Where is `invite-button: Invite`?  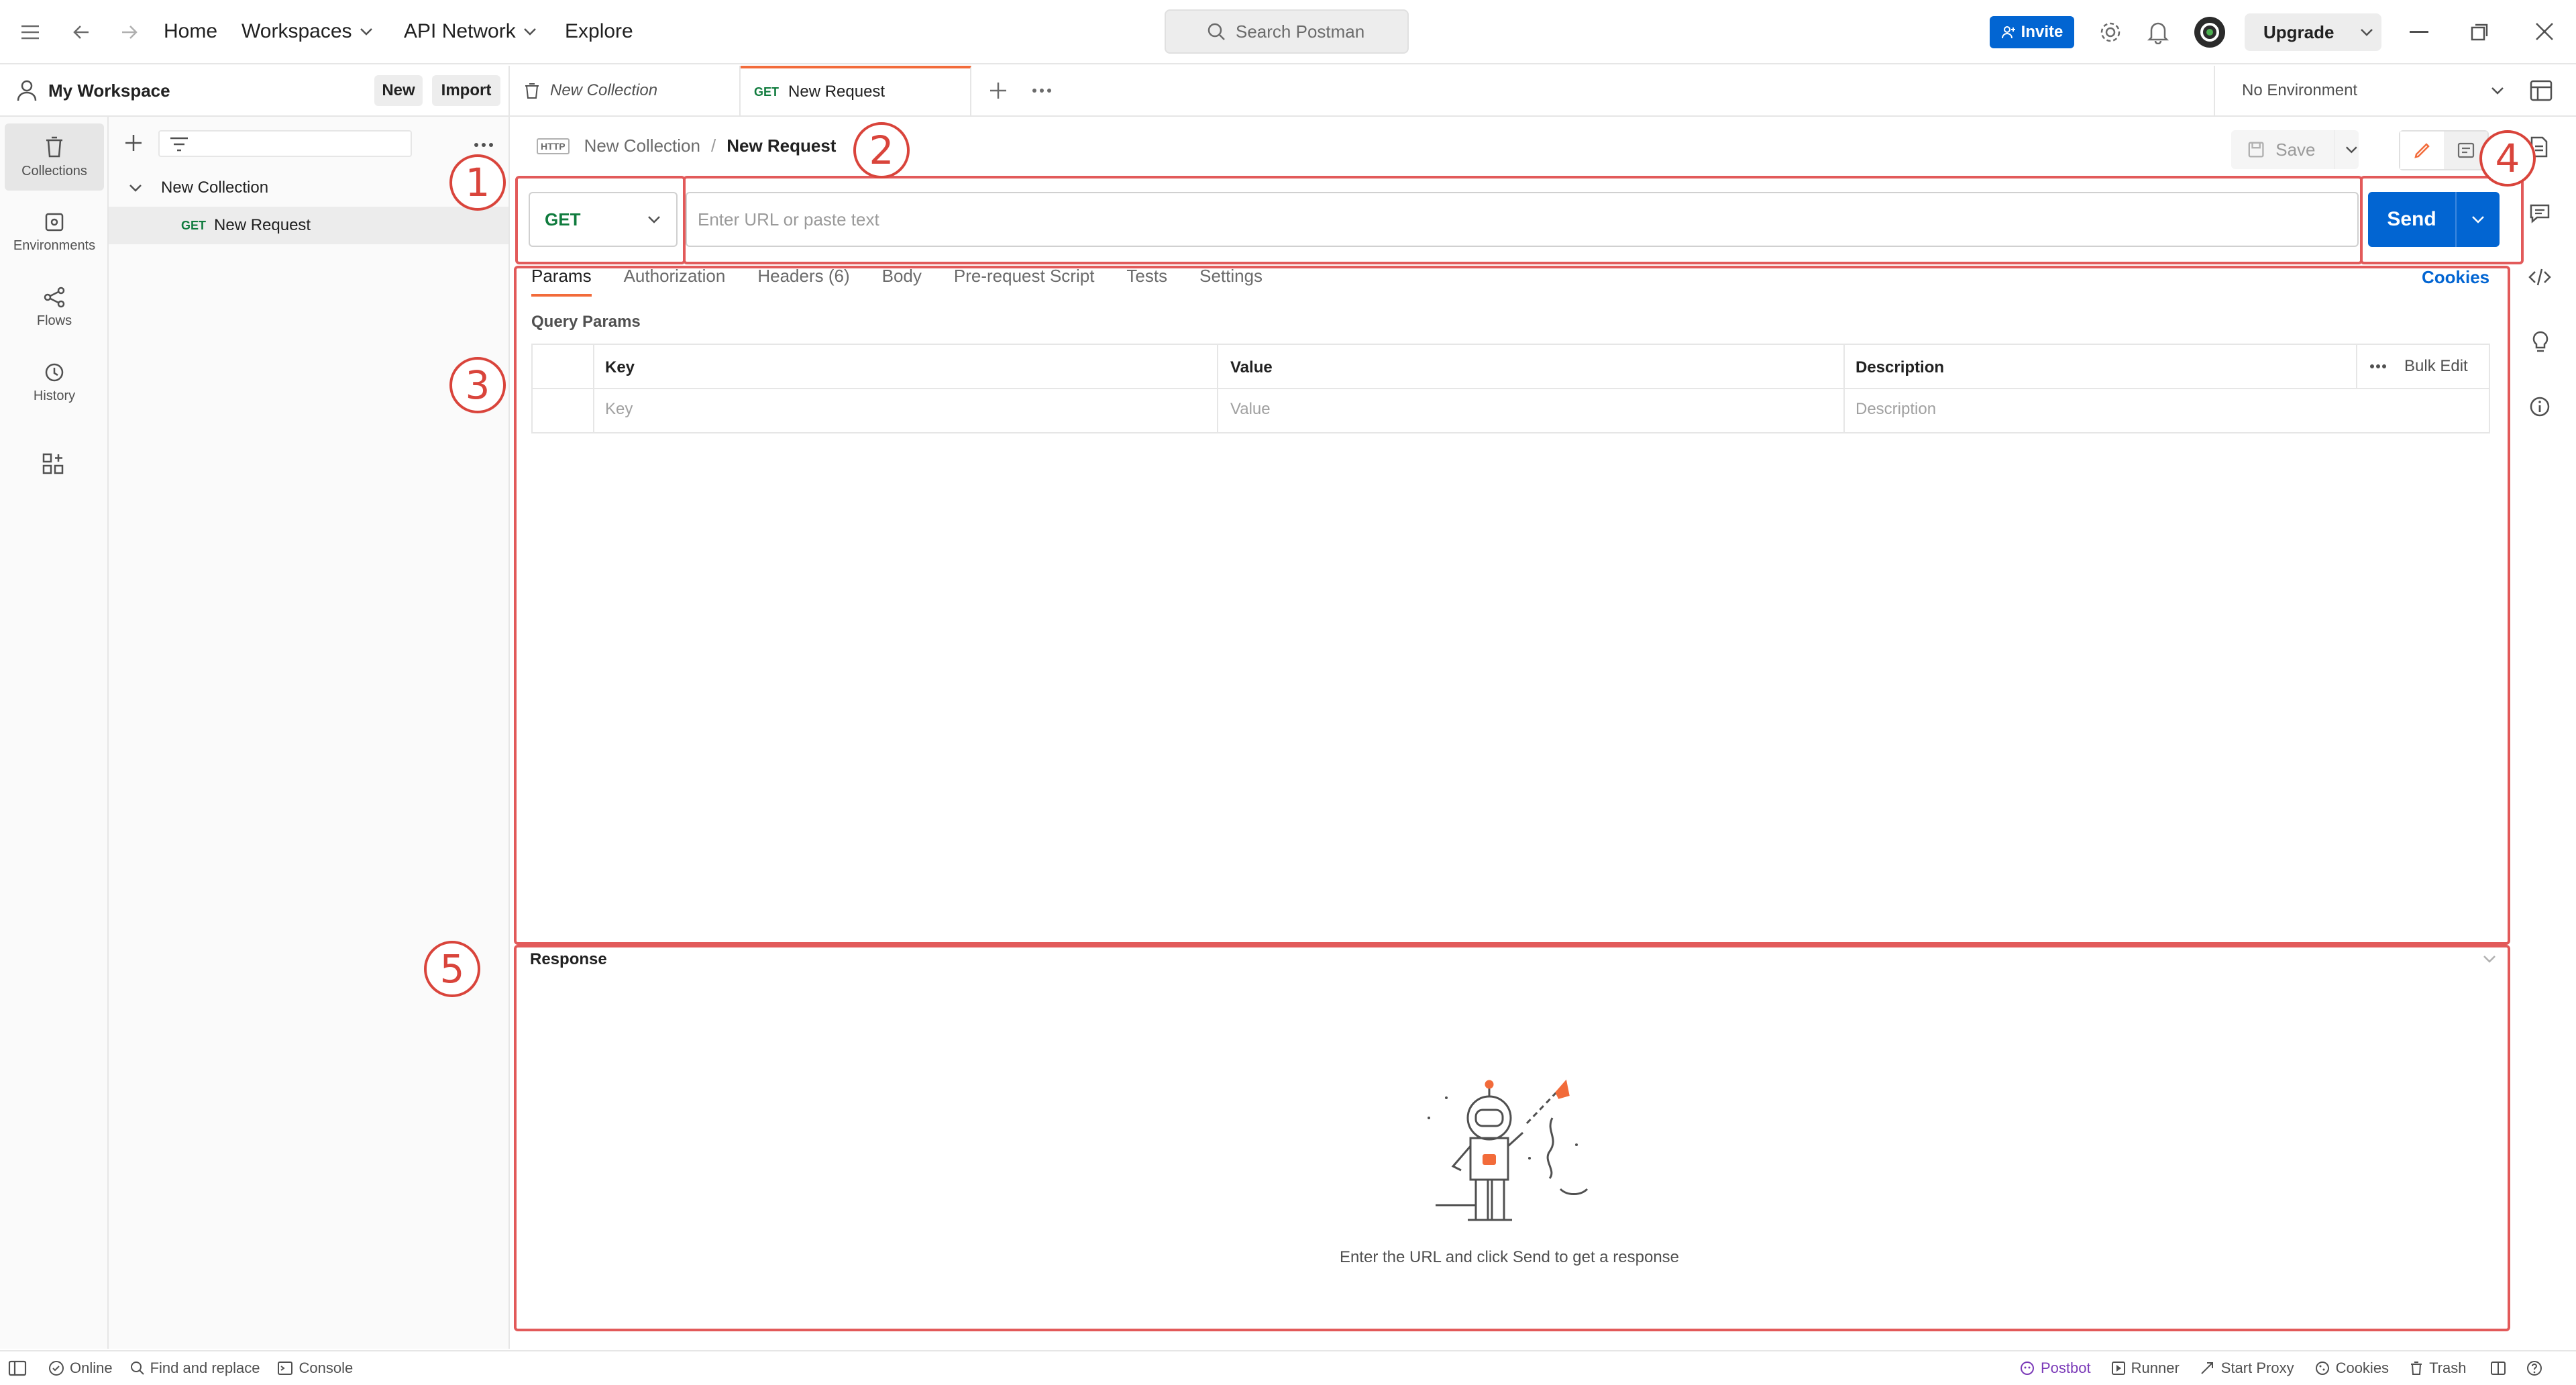
invite-button: Invite is located at coordinates (2032, 32).